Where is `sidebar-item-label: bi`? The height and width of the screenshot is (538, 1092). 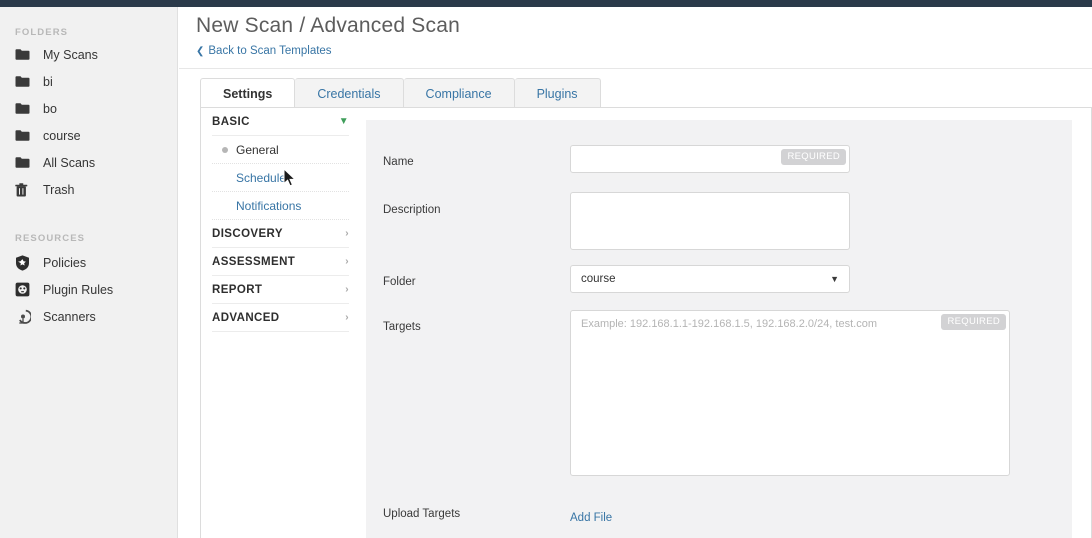 sidebar-item-label: bi is located at coordinates (48, 81).